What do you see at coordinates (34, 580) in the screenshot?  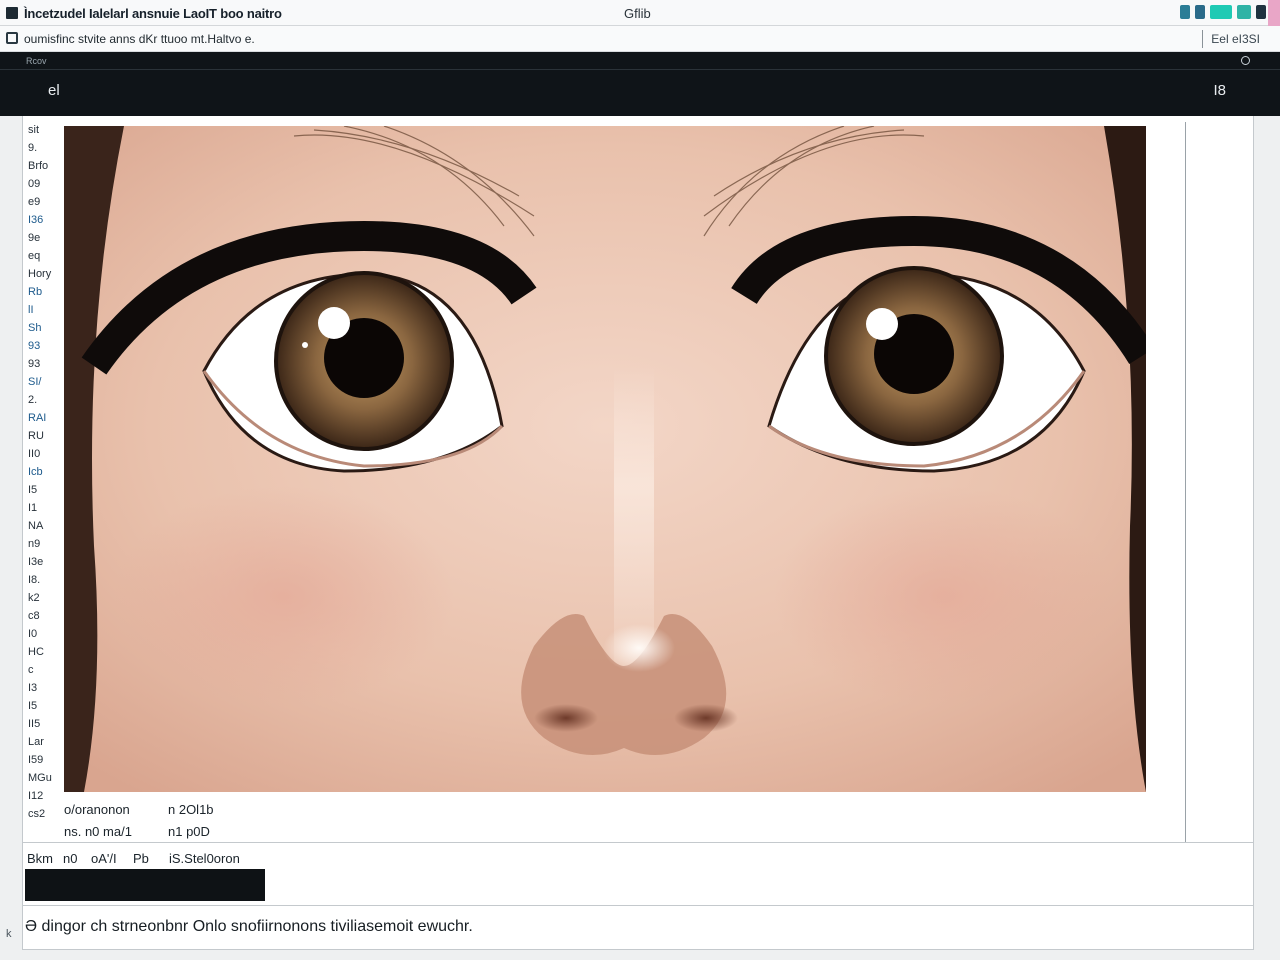 I see `ruler-label: I8.` at bounding box center [34, 580].